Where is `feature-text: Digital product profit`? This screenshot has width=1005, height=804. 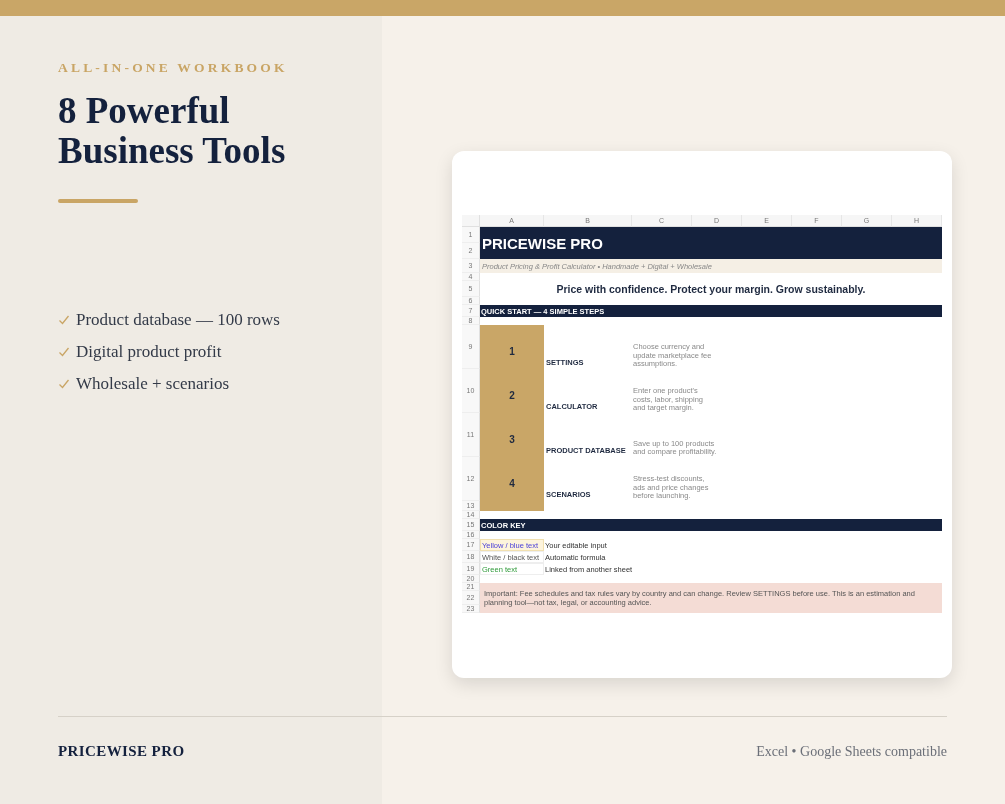 feature-text: Digital product profit is located at coordinates (149, 352).